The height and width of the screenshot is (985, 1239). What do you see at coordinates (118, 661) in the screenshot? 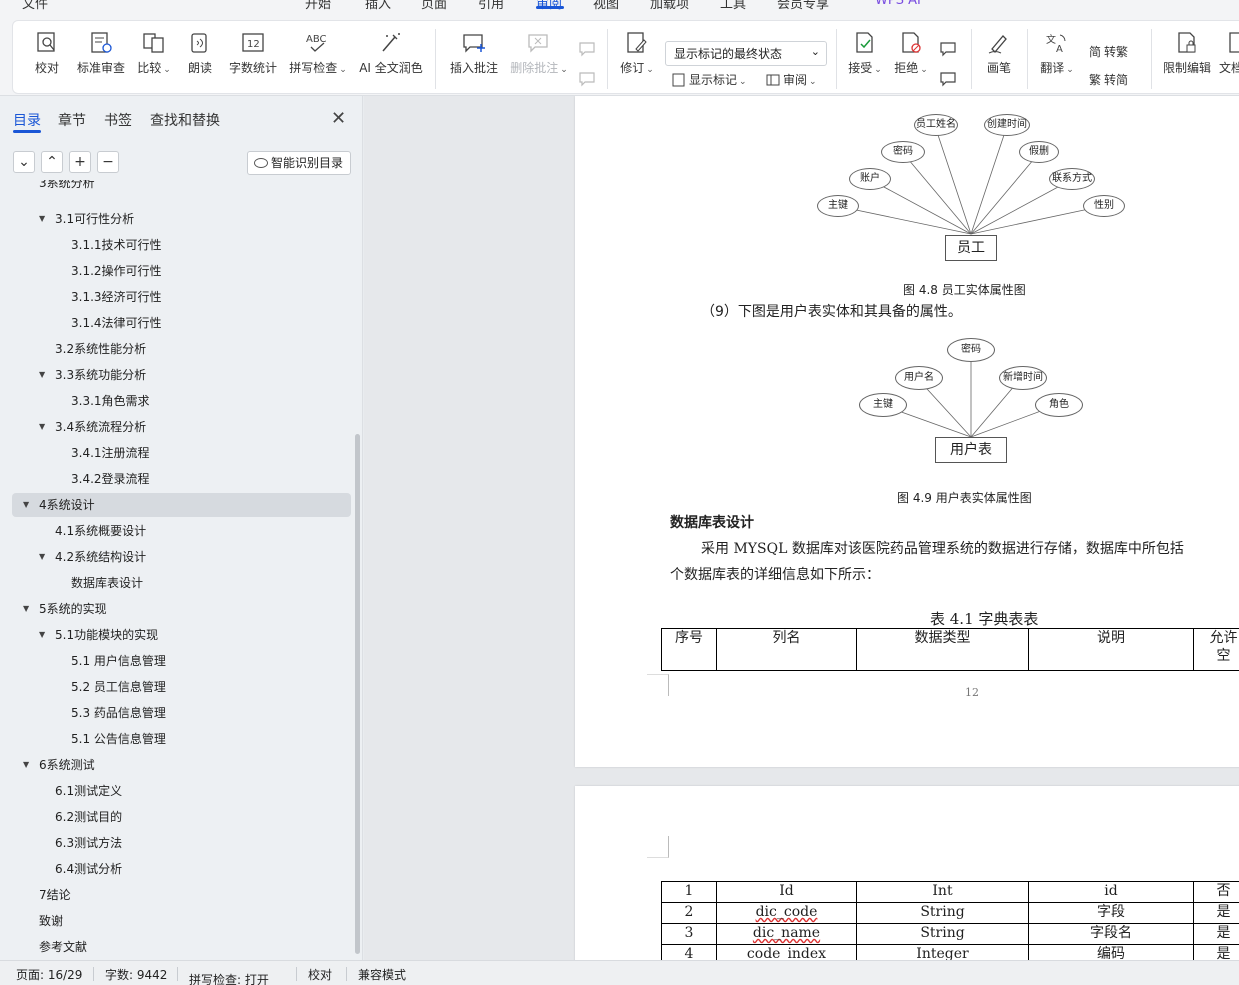
I see `toc-item: 5.1 用户信息管理` at bounding box center [118, 661].